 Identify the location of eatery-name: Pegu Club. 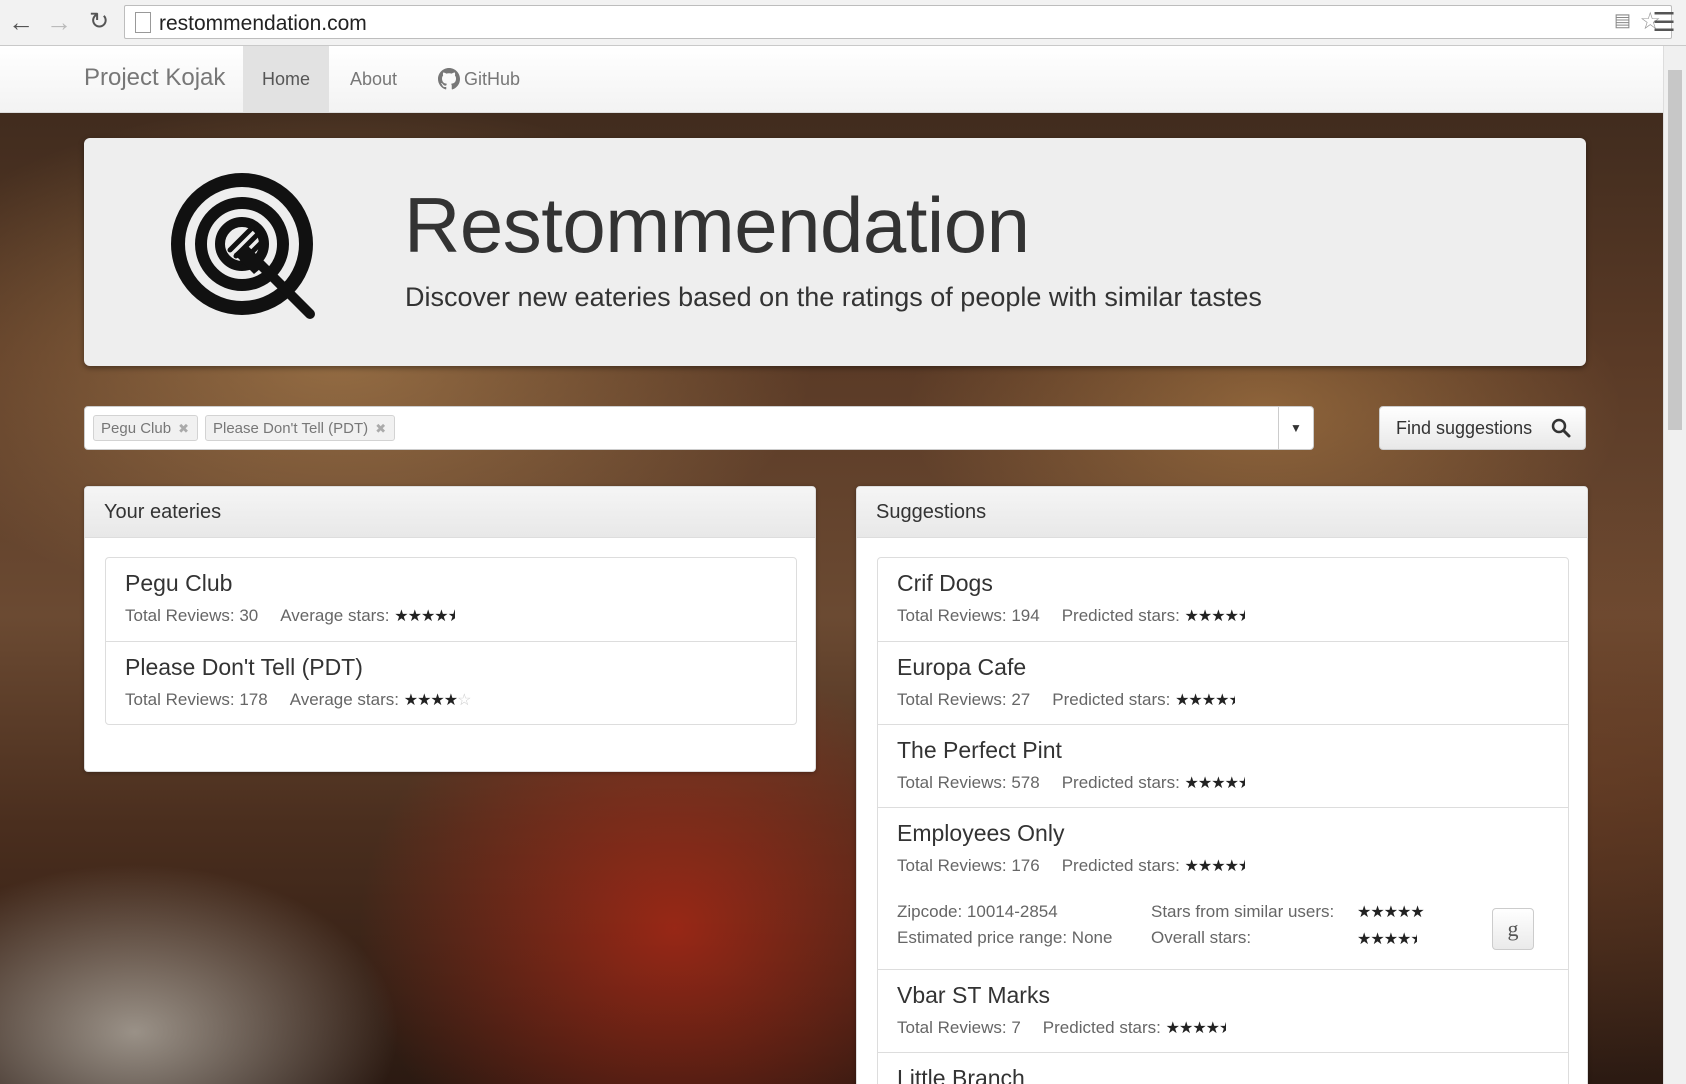
(179, 583).